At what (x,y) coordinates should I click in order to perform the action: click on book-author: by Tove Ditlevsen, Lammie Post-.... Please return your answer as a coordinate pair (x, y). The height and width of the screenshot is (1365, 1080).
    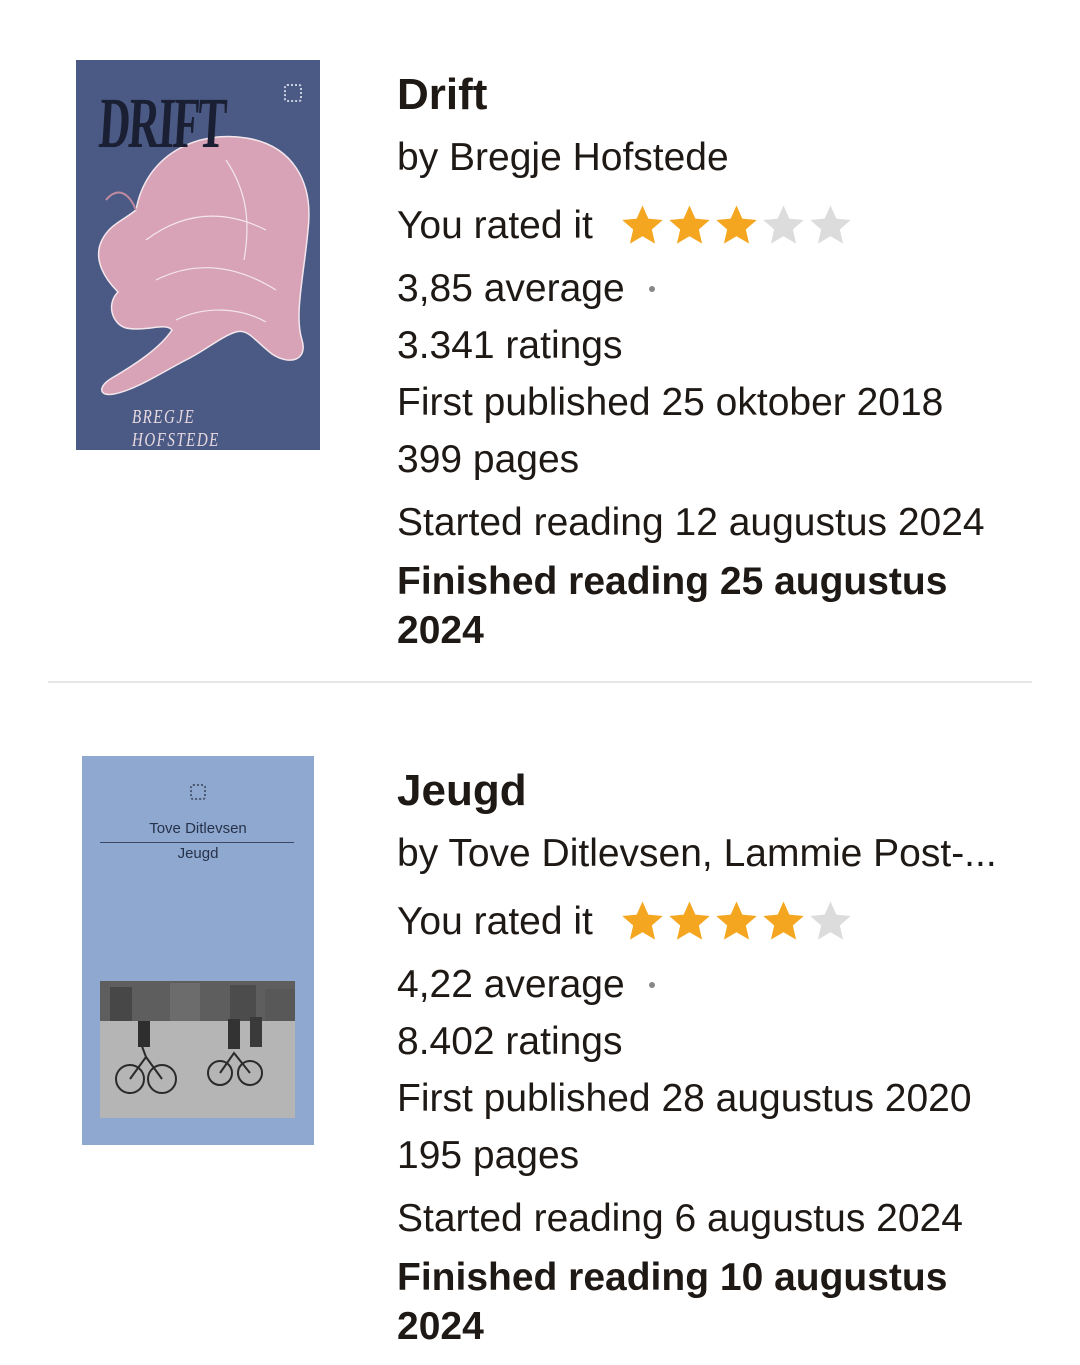
    Looking at the image, I should click on (722, 853).